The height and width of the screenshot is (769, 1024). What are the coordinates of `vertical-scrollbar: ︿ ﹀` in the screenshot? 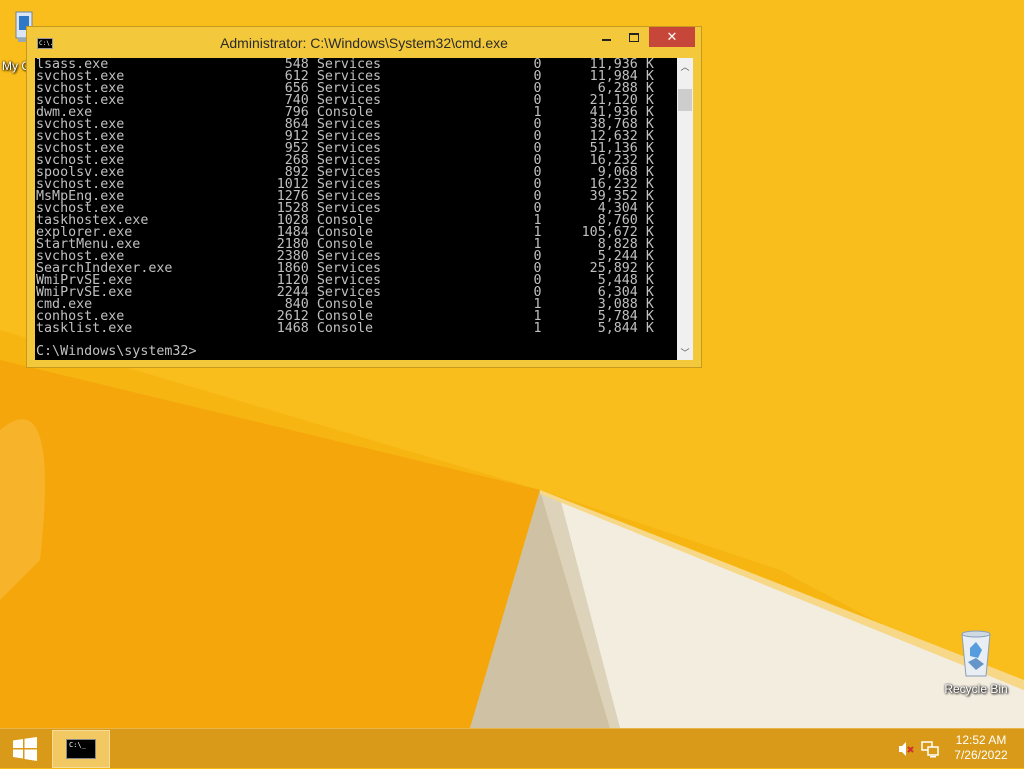 It's located at (685, 209).